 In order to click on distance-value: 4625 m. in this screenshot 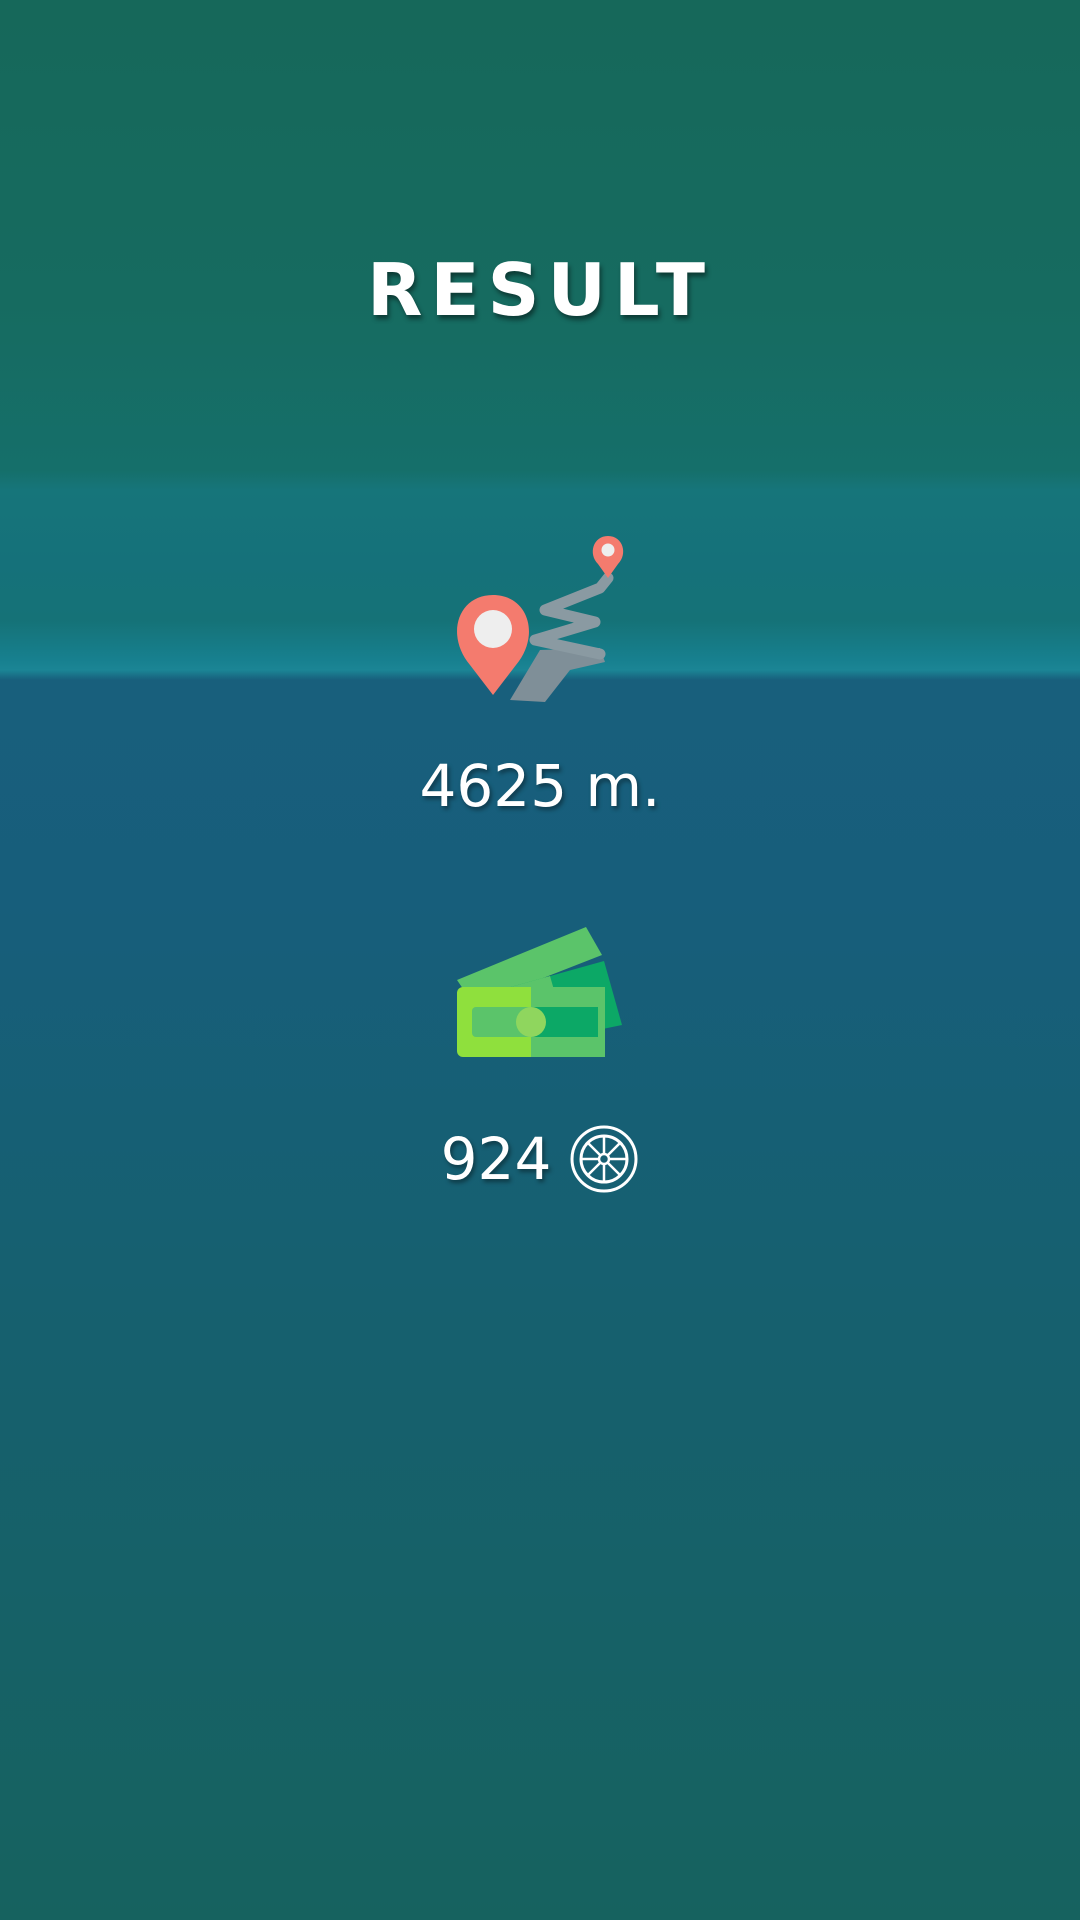, I will do `click(540, 786)`.